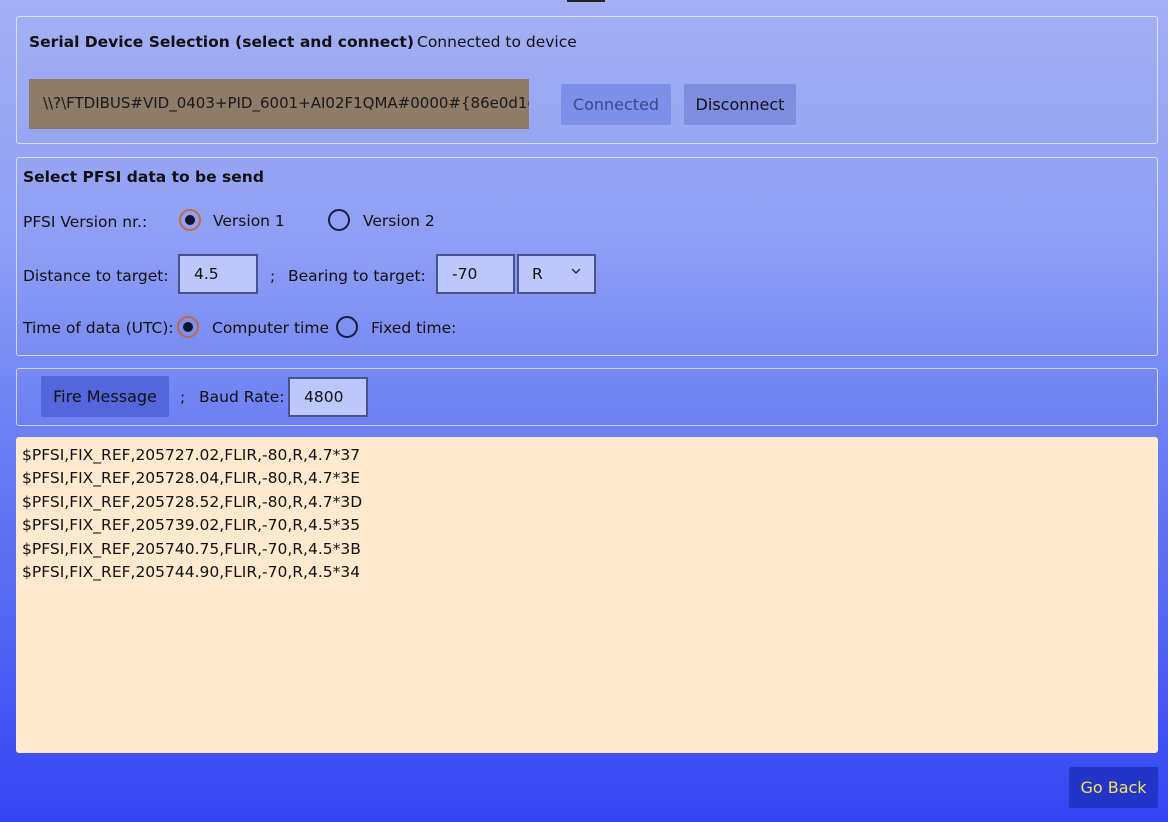  Describe the element at coordinates (537, 274) in the screenshot. I see `direction-select-value: R` at that location.